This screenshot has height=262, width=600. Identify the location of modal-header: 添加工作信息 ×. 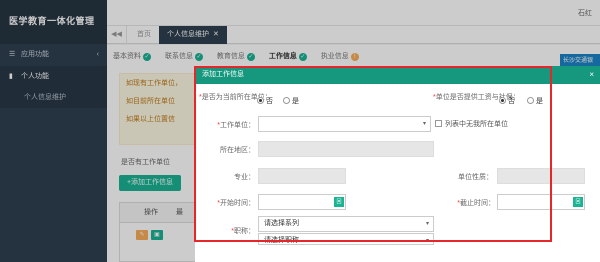
(397, 75).